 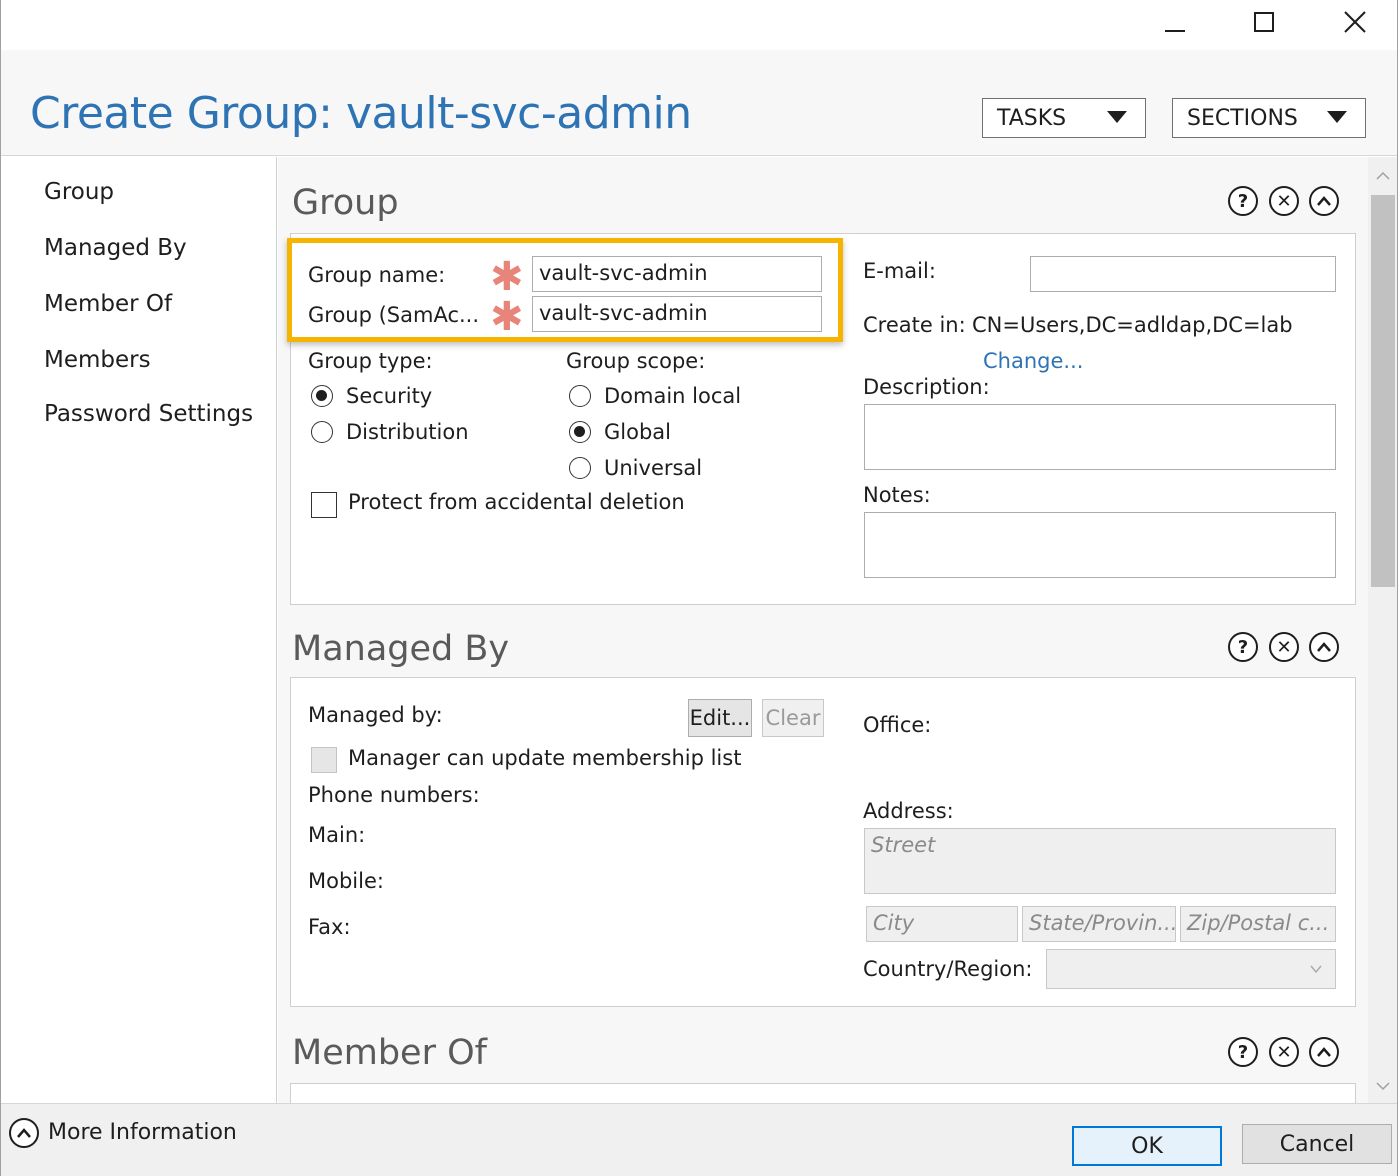 What do you see at coordinates (948, 969) in the screenshot?
I see `country-label: Country/Region:` at bounding box center [948, 969].